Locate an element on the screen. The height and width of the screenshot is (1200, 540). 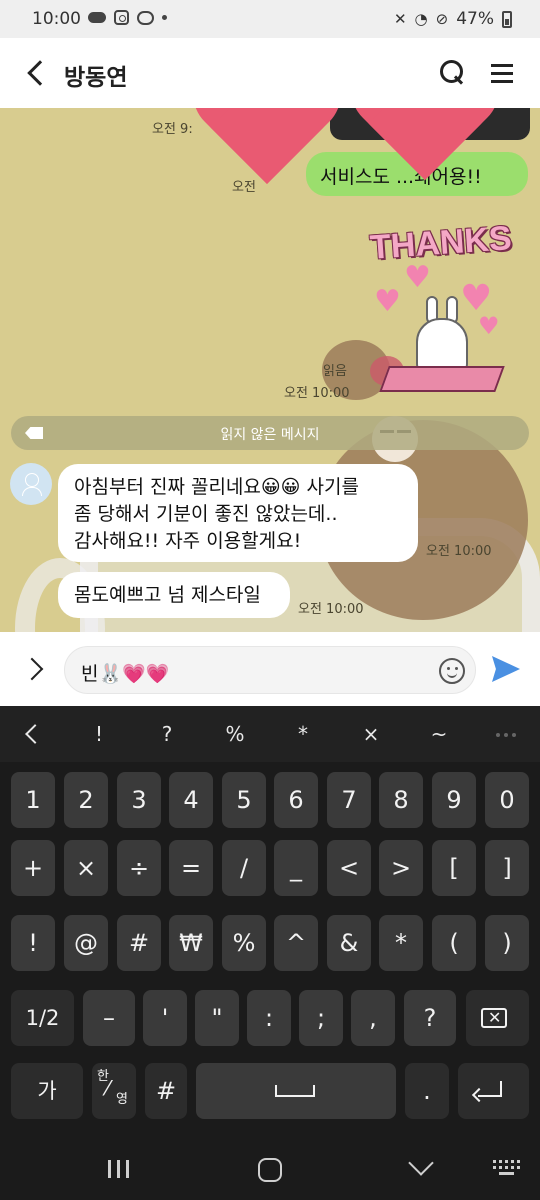
symbol-key: ? is located at coordinates (167, 734).